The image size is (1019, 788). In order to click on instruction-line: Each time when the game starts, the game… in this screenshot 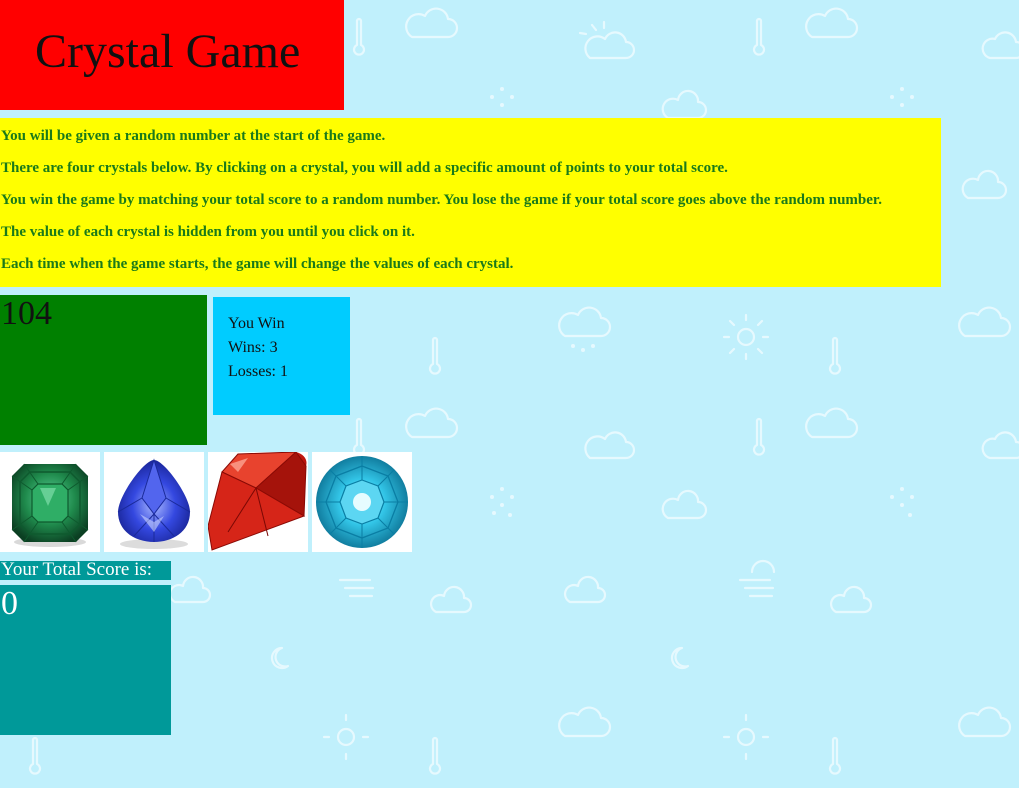, I will do `click(257, 264)`.